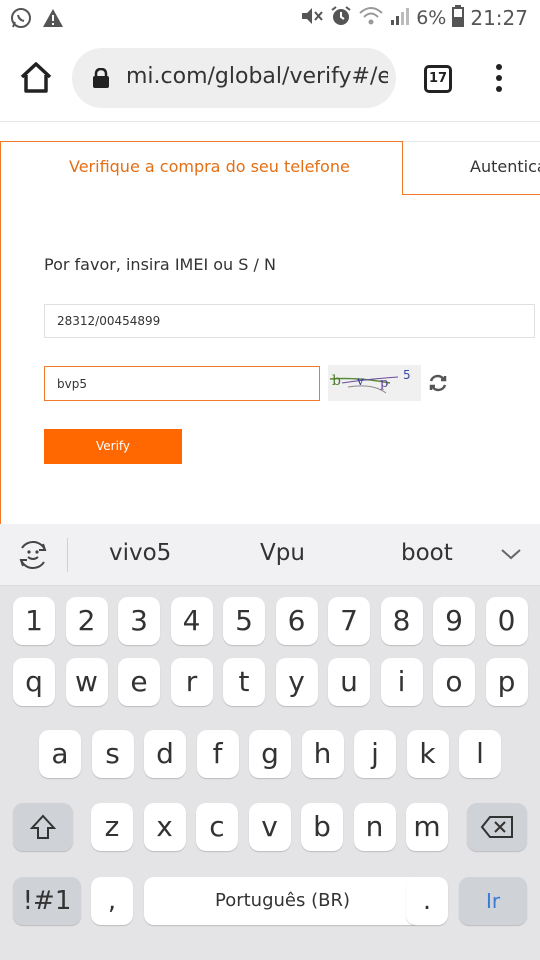 Image resolution: width=540 pixels, height=960 pixels. Describe the element at coordinates (101, 77) in the screenshot. I see `lock-icon` at that location.